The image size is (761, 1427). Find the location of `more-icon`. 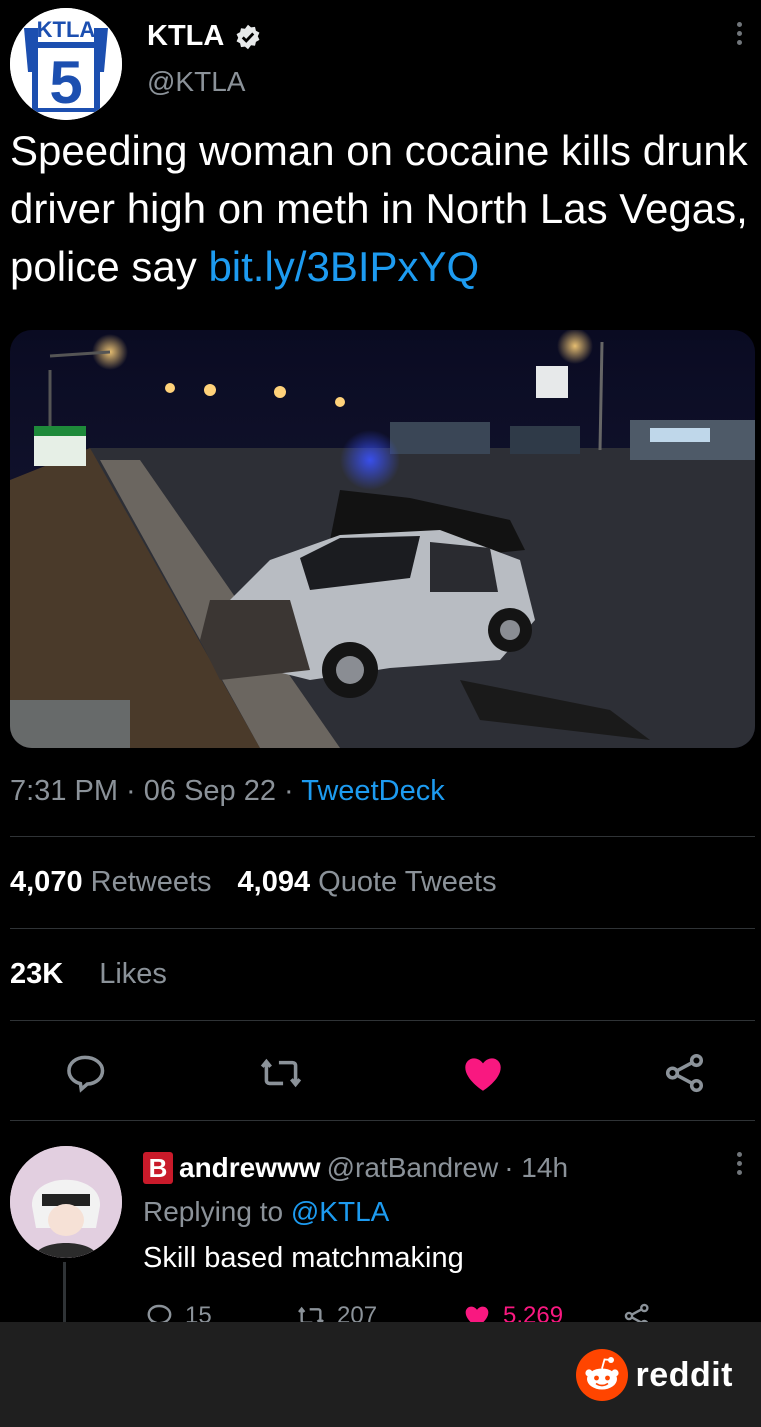

more-icon is located at coordinates (739, 36).